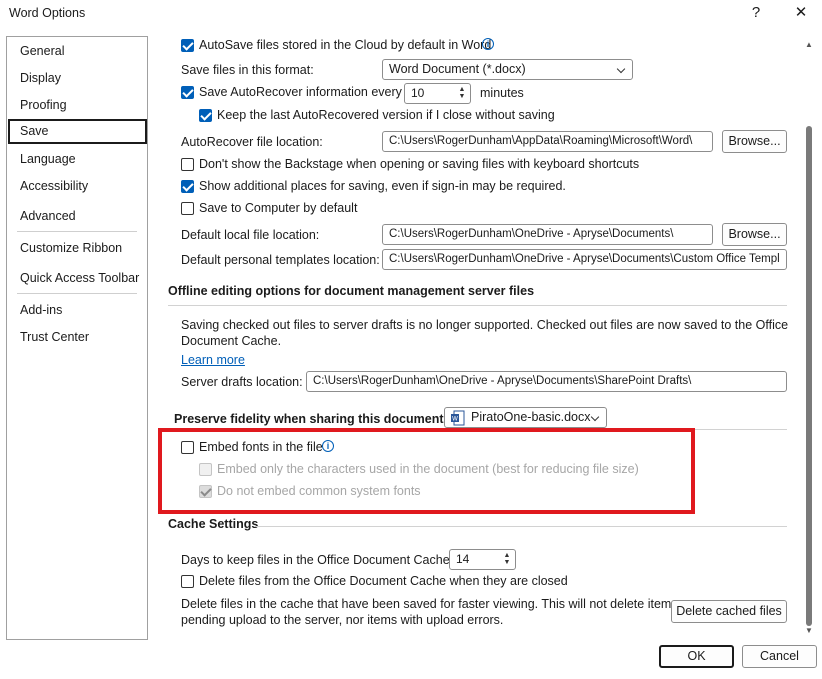  Describe the element at coordinates (47, 13) in the screenshot. I see `window-title: Word Options` at that location.